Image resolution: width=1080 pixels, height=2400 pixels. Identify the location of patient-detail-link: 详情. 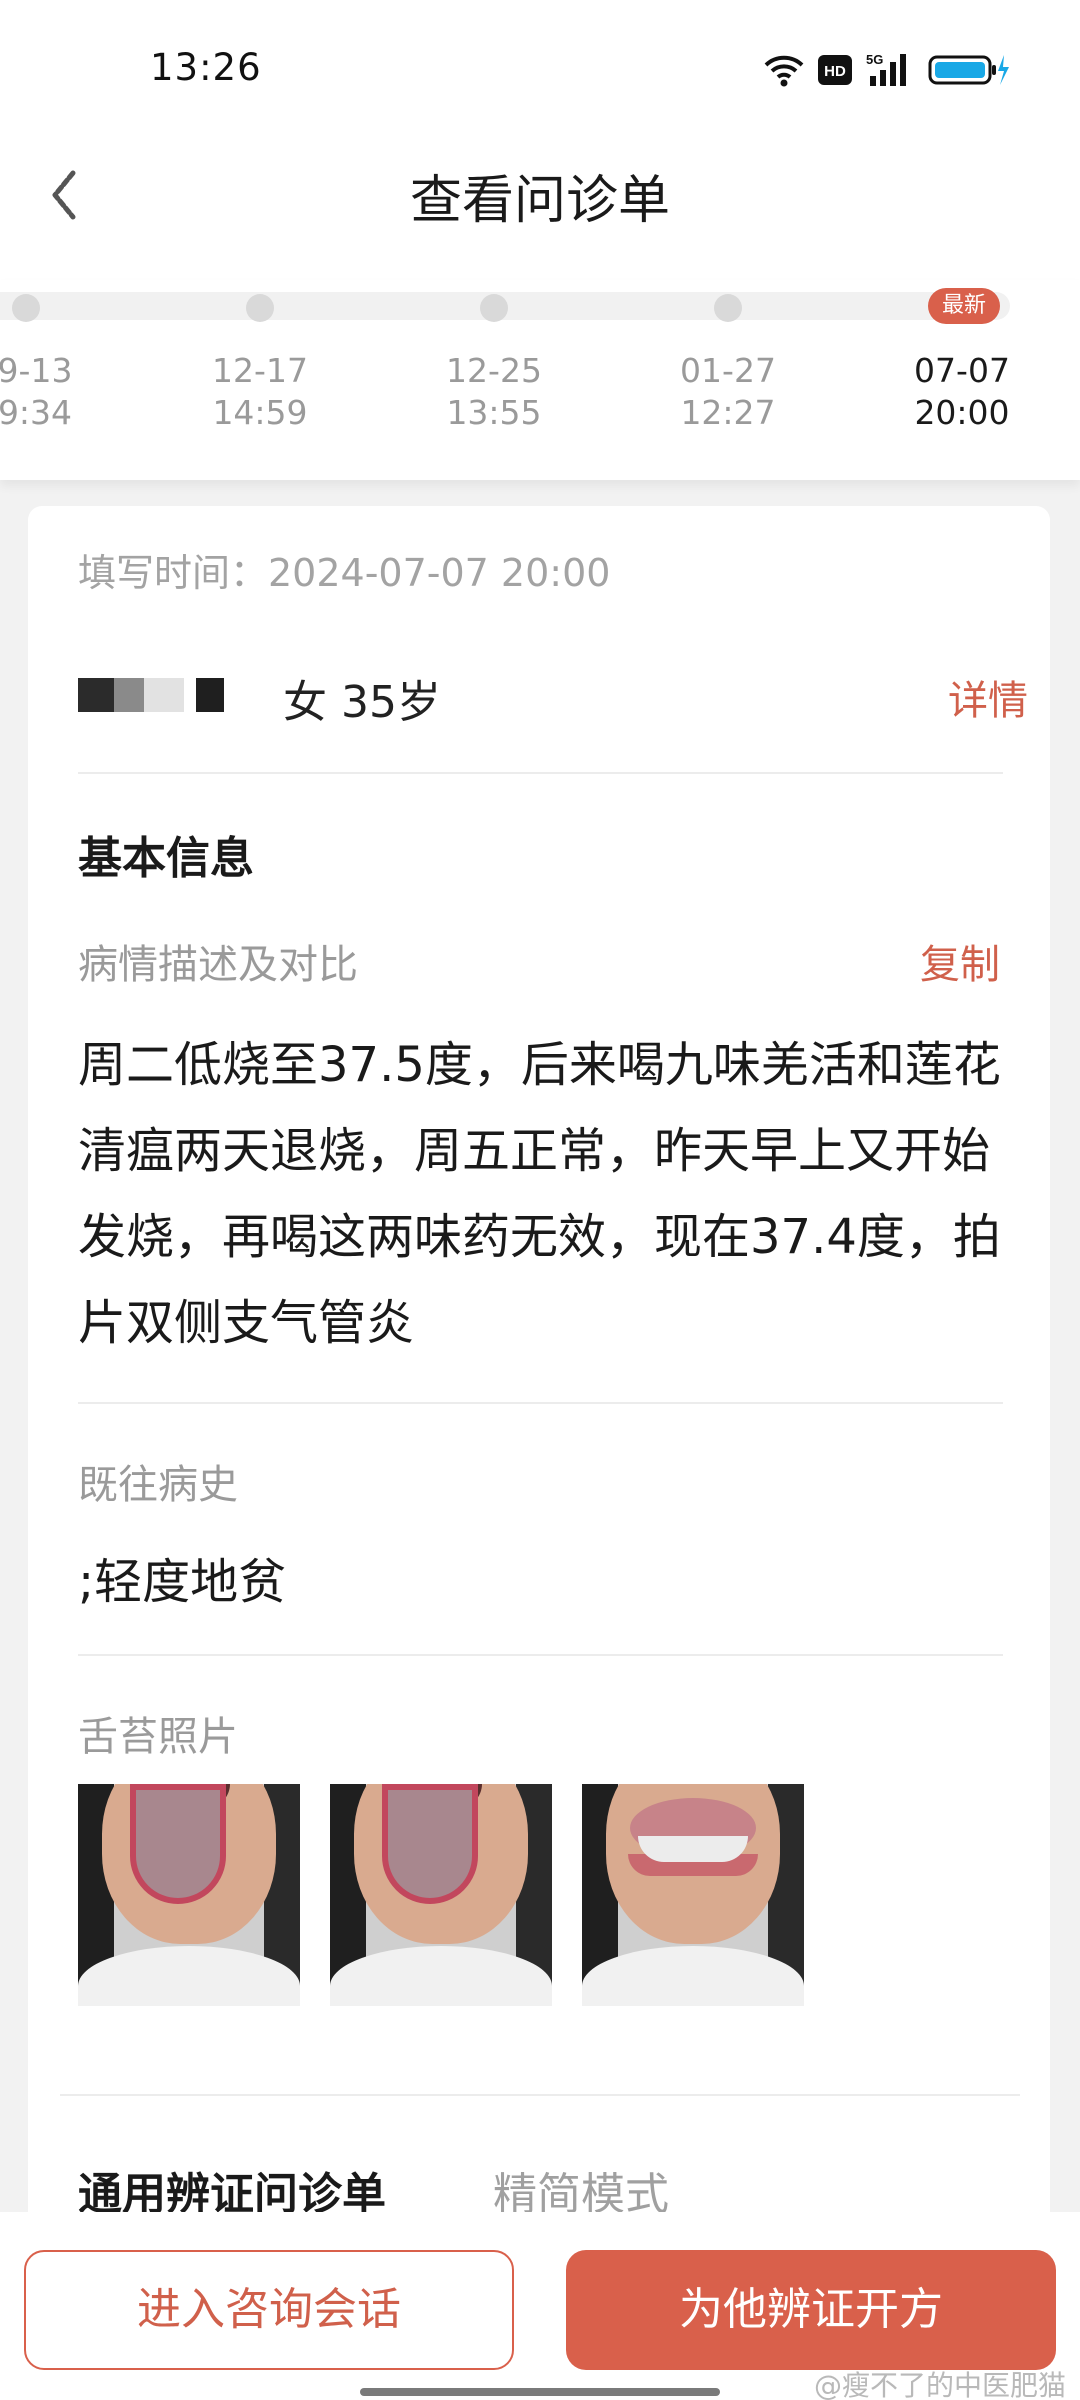
(988, 697).